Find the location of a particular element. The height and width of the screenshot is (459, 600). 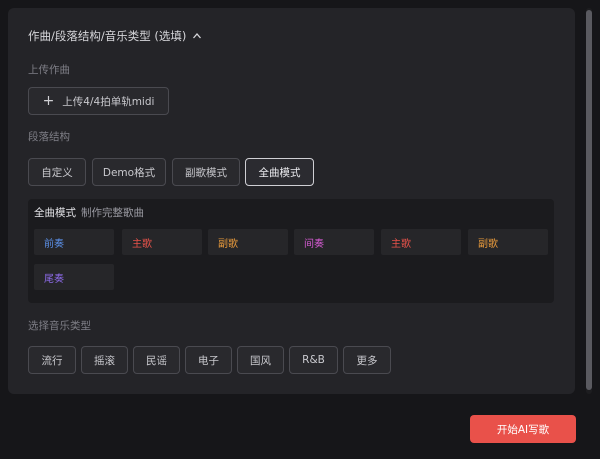

structure-label: 段落结构 is located at coordinates (49, 137).